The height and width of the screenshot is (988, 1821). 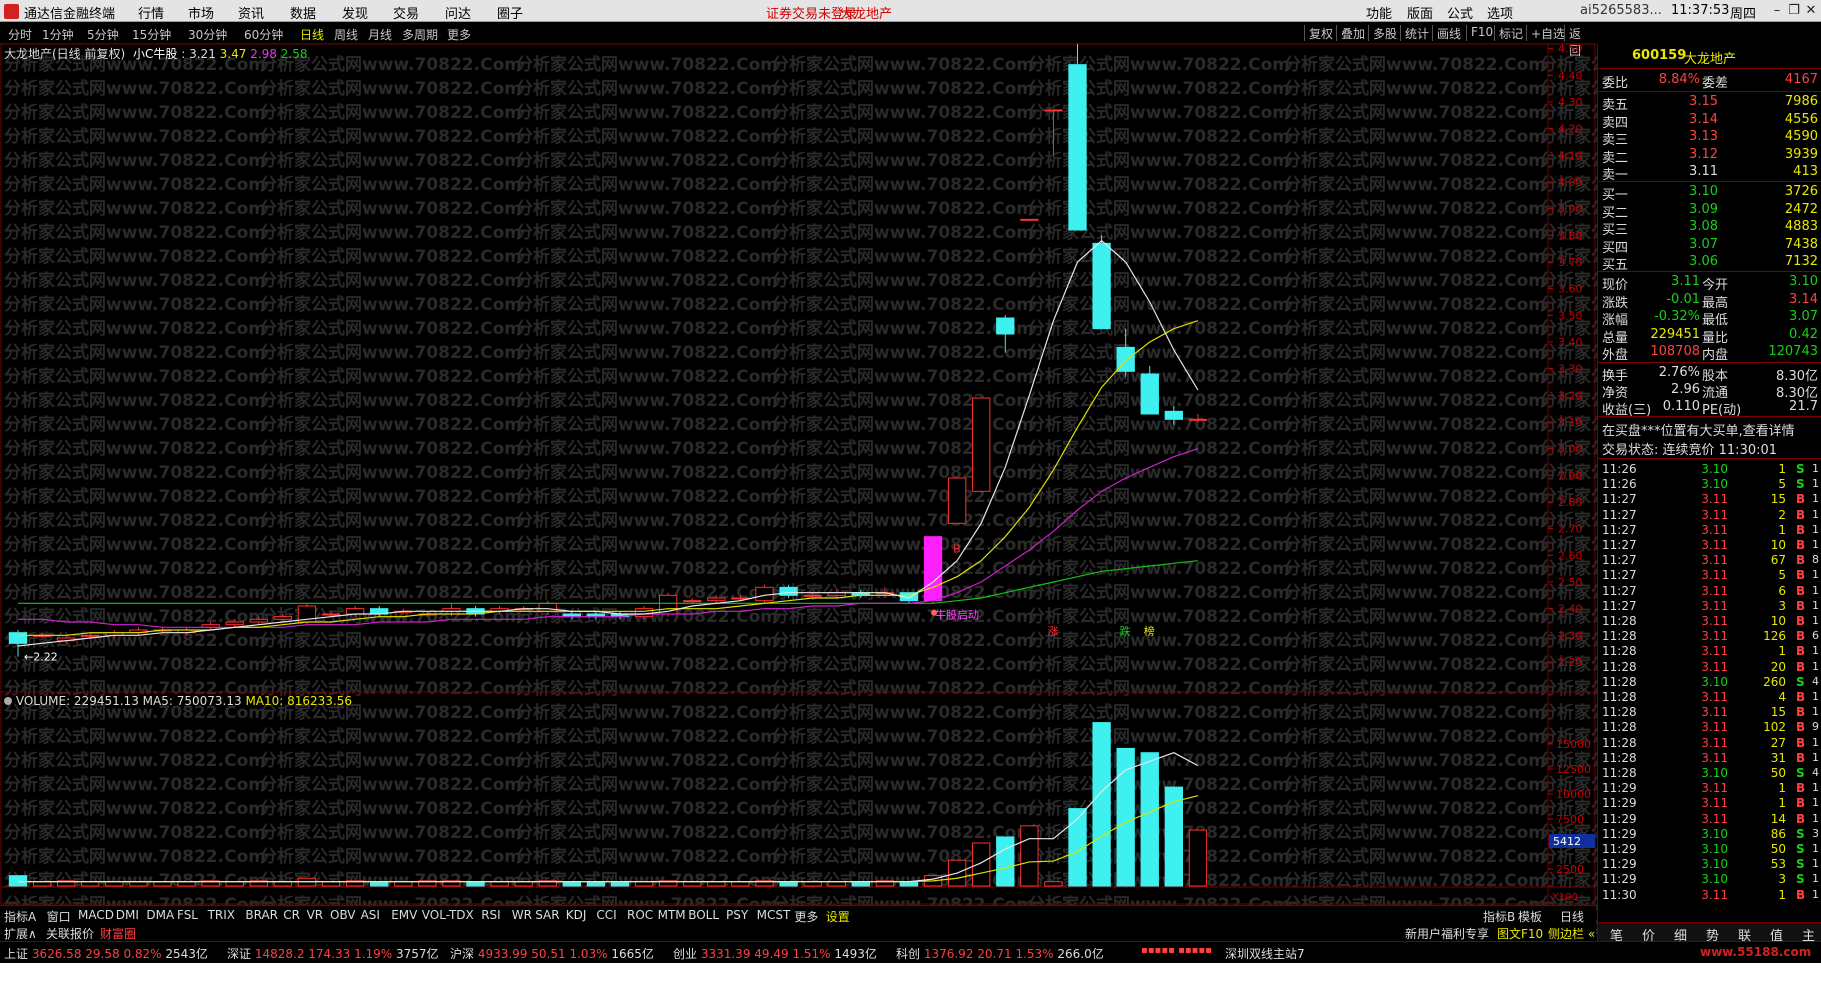 I want to click on period-tab: 15分钟, so click(x=151, y=34).